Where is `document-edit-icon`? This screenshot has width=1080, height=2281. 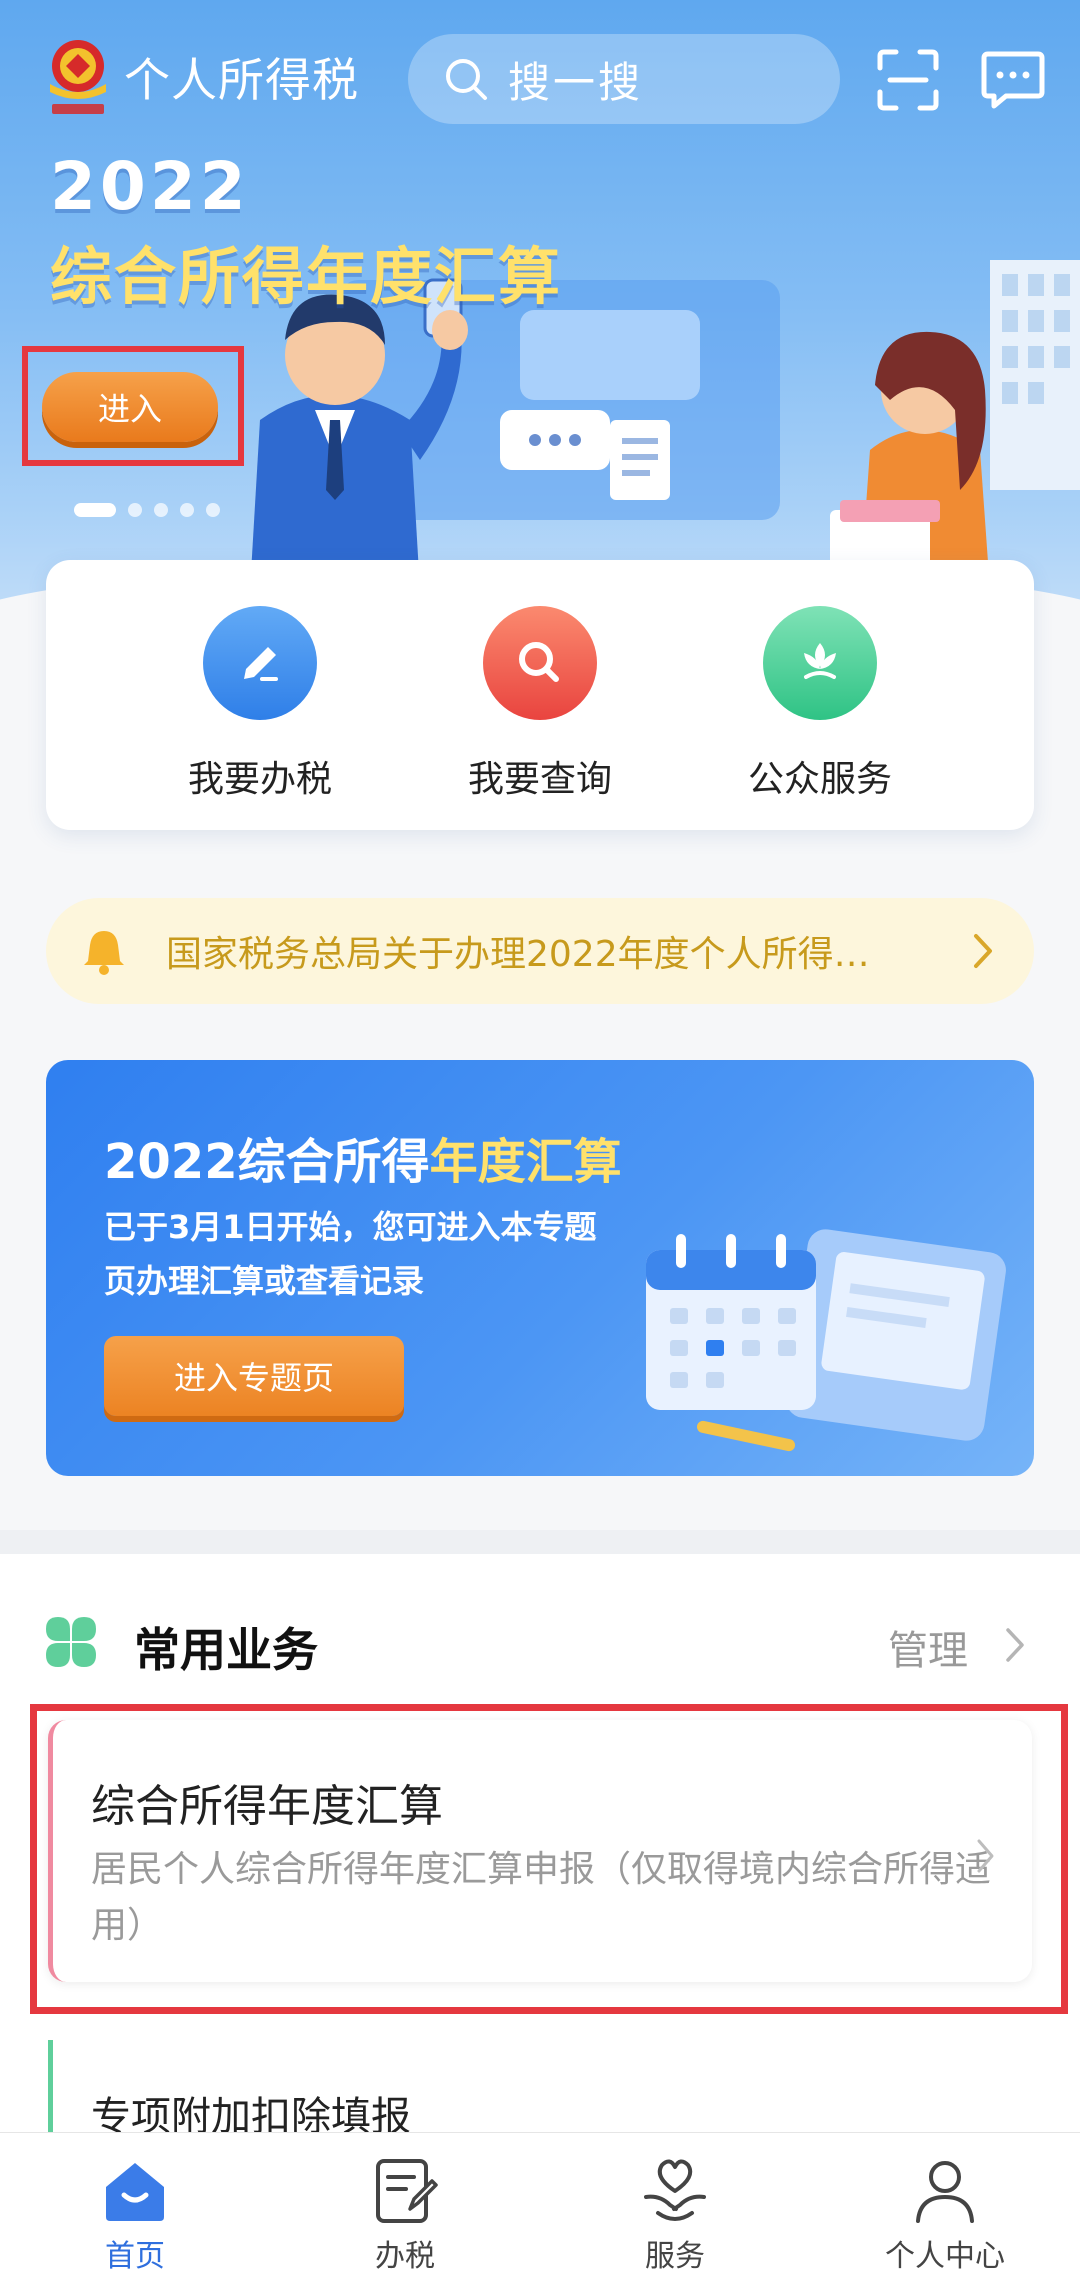
document-edit-icon is located at coordinates (407, 2191).